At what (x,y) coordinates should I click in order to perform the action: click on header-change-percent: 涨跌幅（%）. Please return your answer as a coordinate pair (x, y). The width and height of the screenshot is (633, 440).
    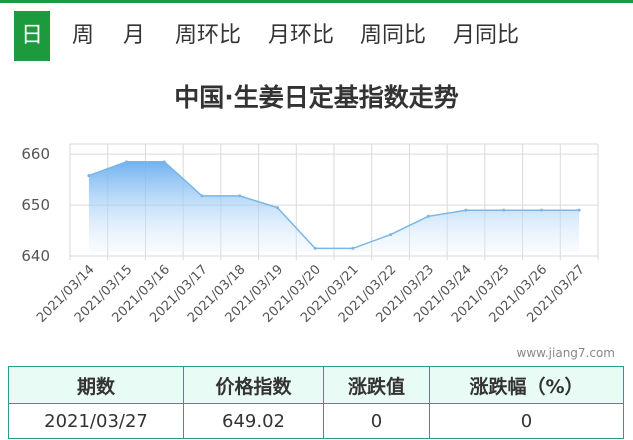
    Looking at the image, I should click on (526, 385).